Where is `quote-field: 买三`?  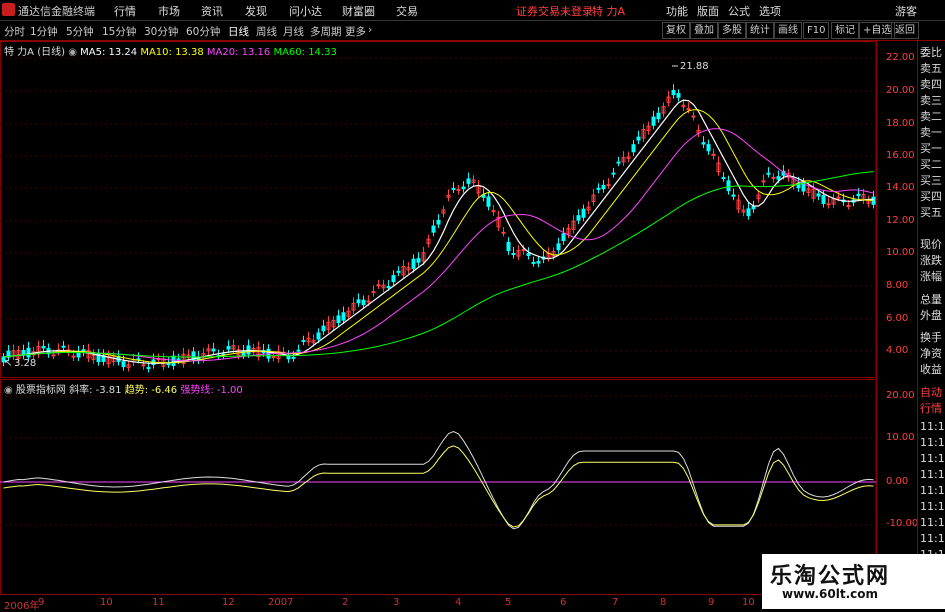 quote-field: 买三 is located at coordinates (932, 180).